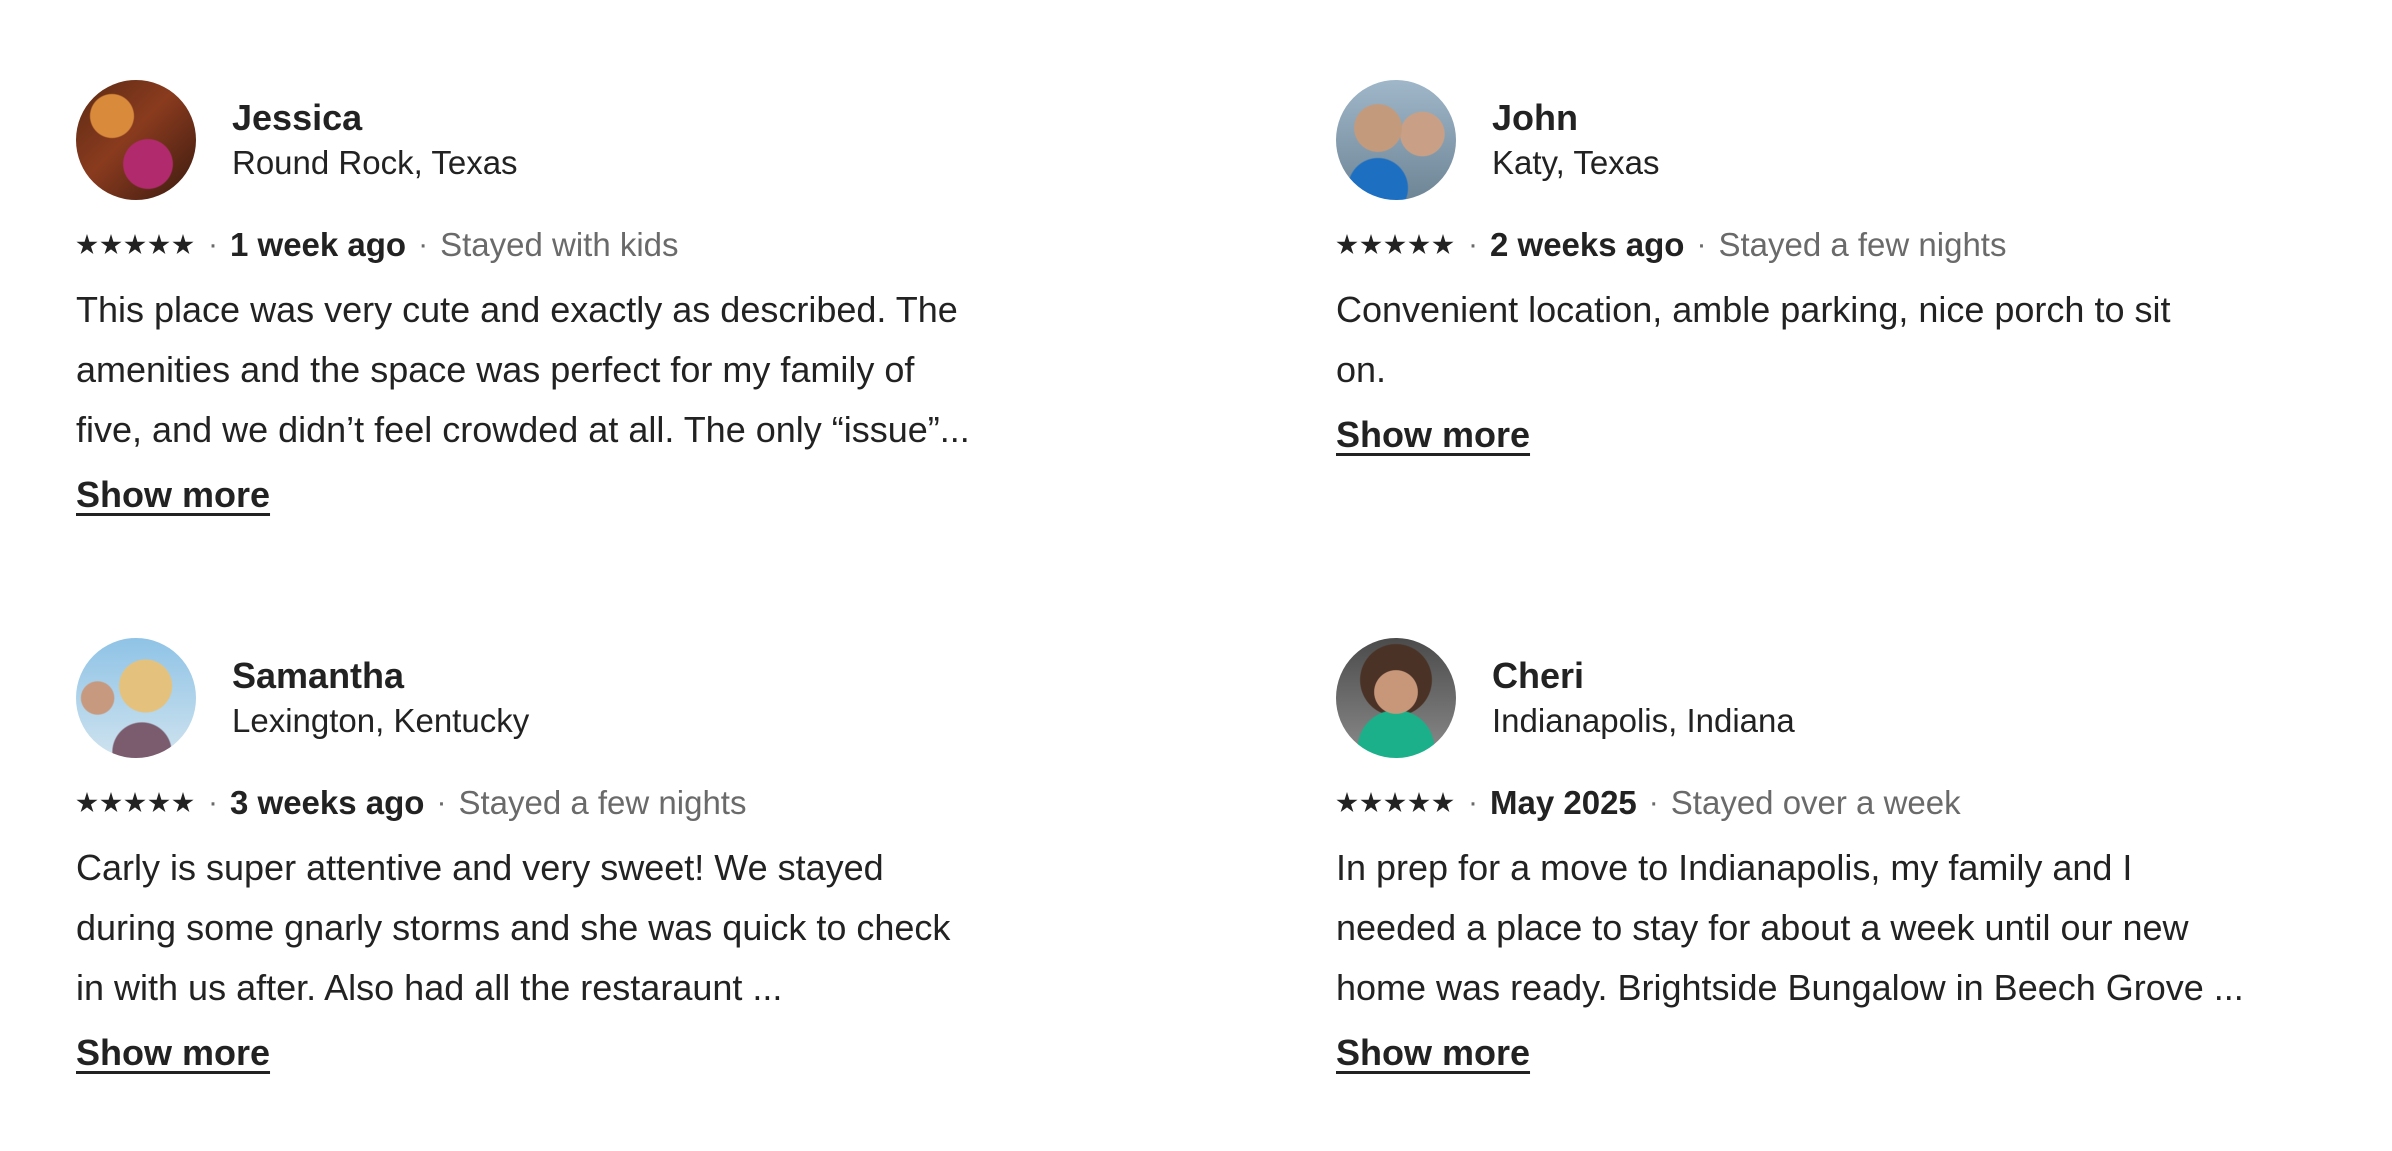  I want to click on review-meta: · 2 weeks ago · Stayed a few nights, so click(1864, 245).